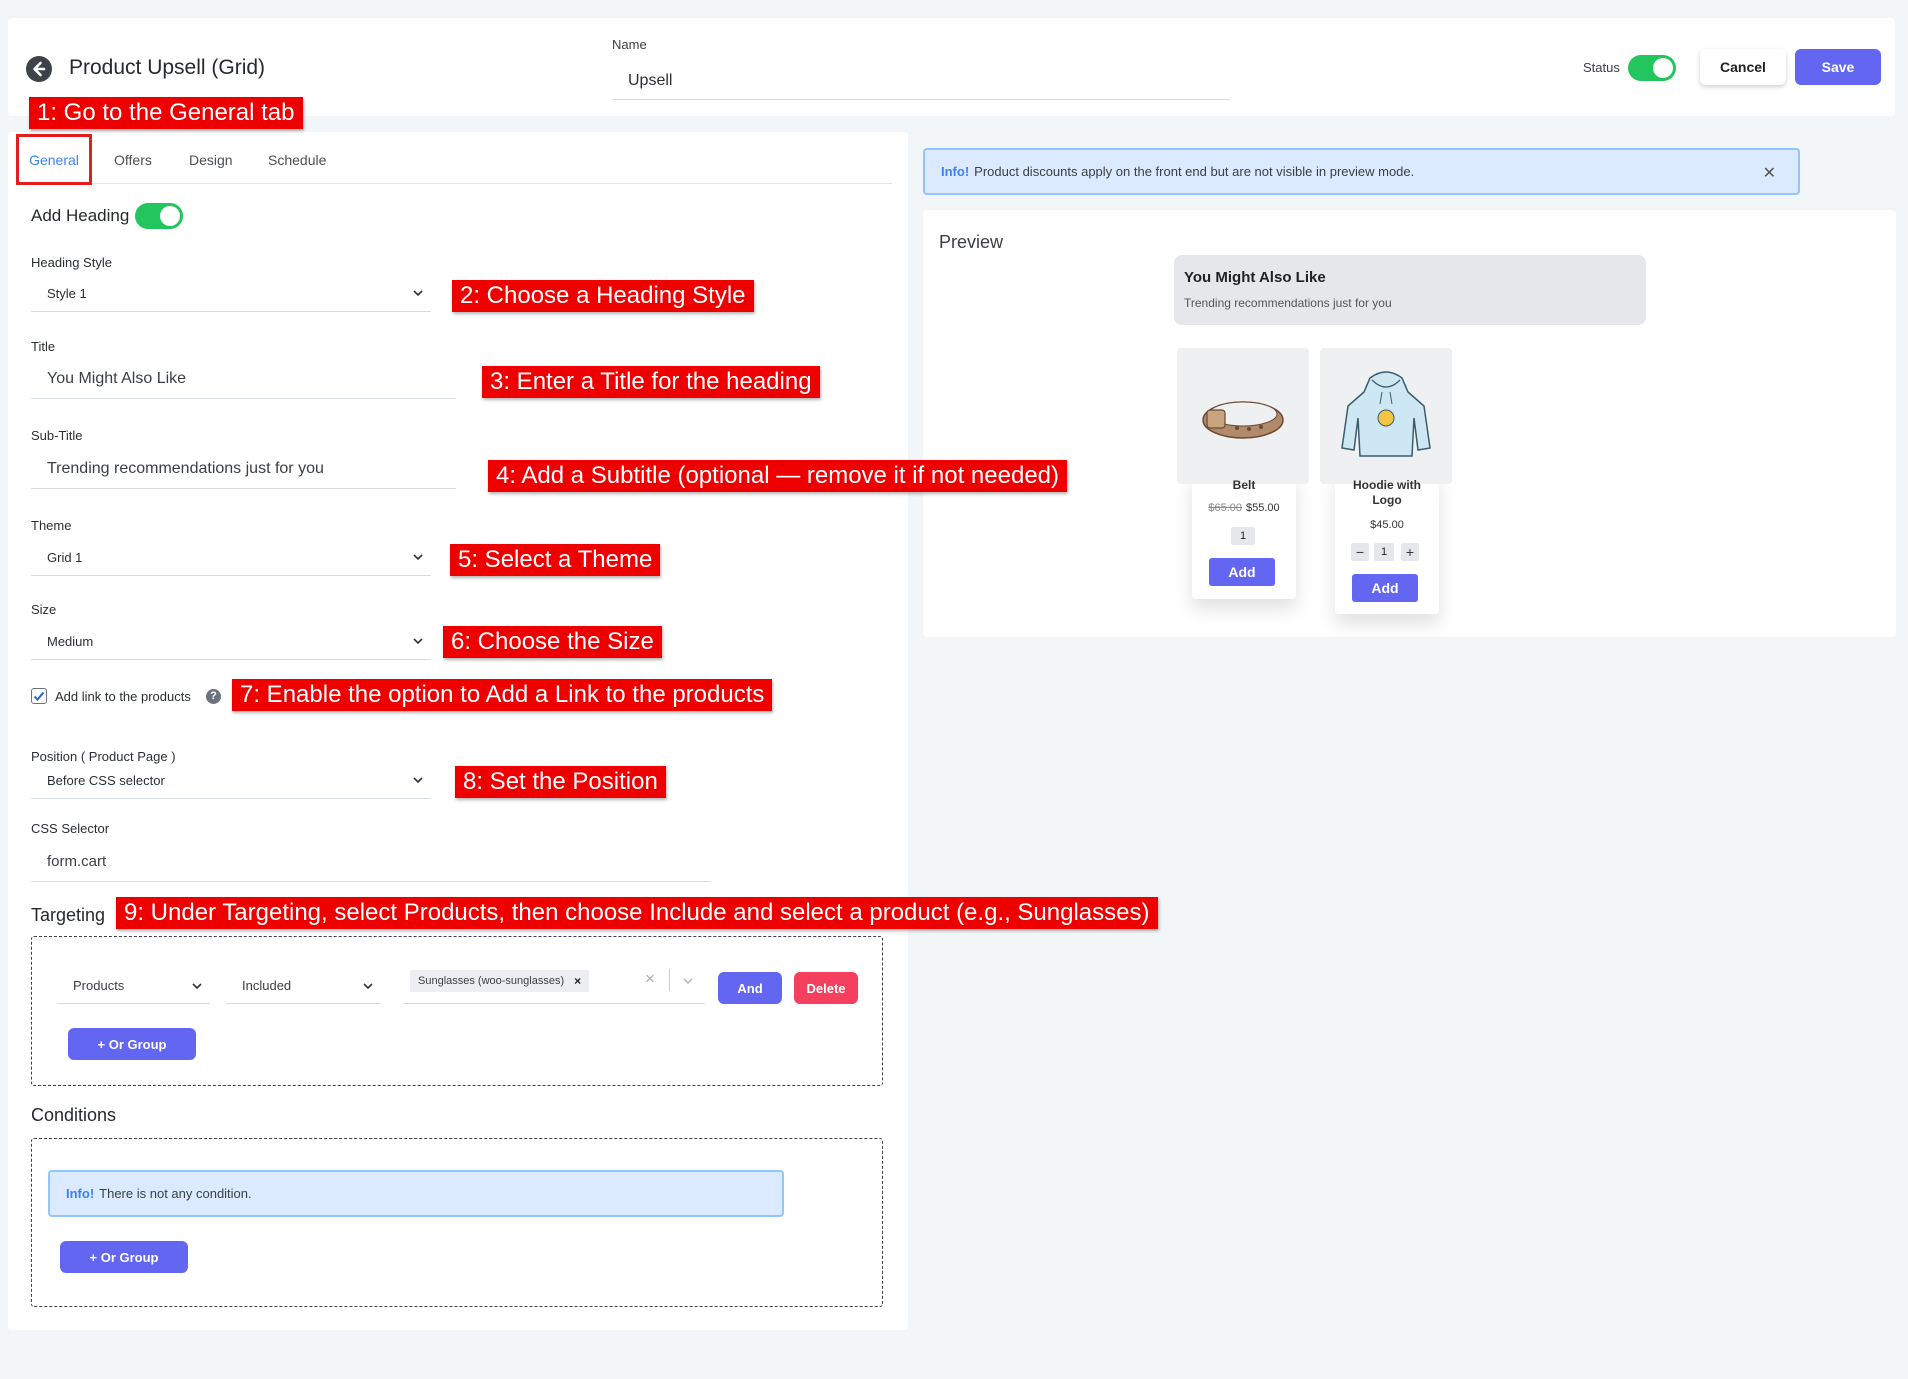 The image size is (1908, 1379). What do you see at coordinates (629, 44) in the screenshot?
I see `name-label: Name` at bounding box center [629, 44].